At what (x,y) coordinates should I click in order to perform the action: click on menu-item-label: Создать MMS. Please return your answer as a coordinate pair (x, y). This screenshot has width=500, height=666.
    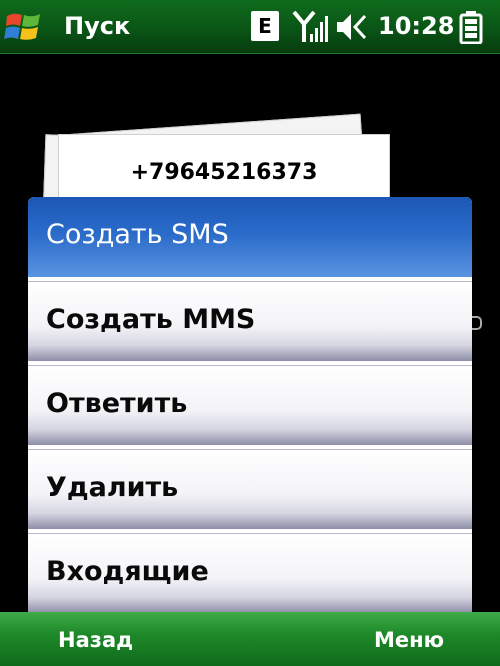
    Looking at the image, I should click on (151, 319).